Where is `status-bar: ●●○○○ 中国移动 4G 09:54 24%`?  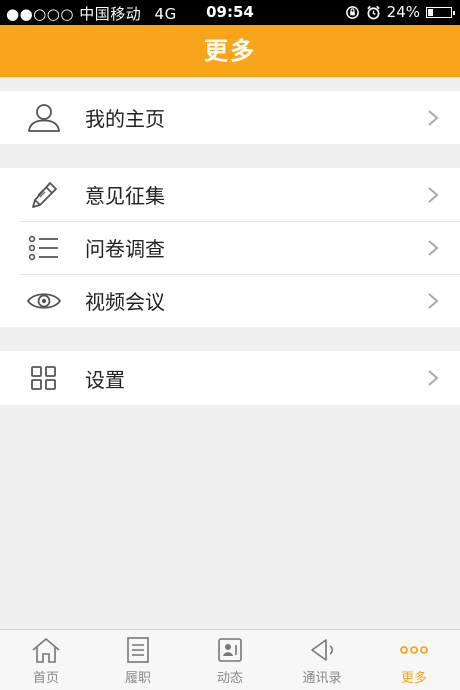
status-bar: ●●○○○ 中国移动 4G 09:54 24% is located at coordinates (230, 12).